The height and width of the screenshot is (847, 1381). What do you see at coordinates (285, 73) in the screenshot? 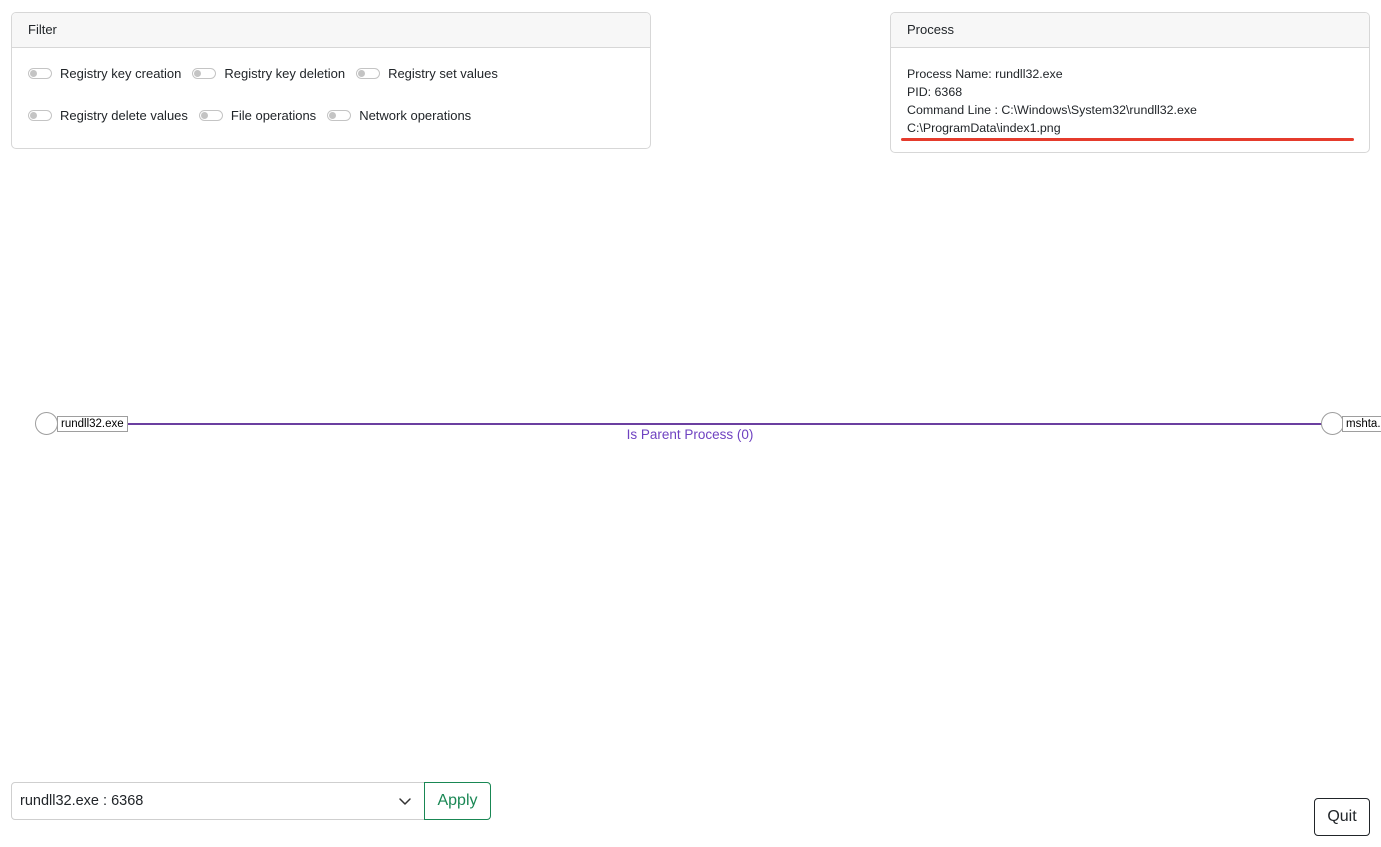
I see `toggle-label: Registry key deletion` at bounding box center [285, 73].